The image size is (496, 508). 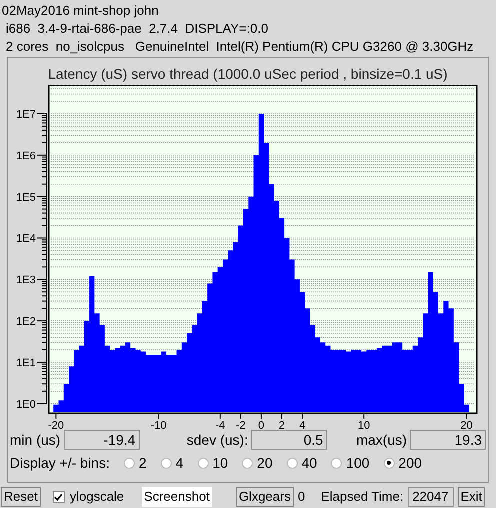 I want to click on glxgears-button: Glxgears, so click(x=265, y=497).